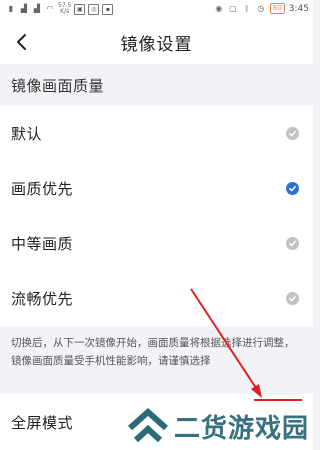 This screenshot has height=450, width=320. I want to click on option-quality-first: 画质优先, so click(156, 188).